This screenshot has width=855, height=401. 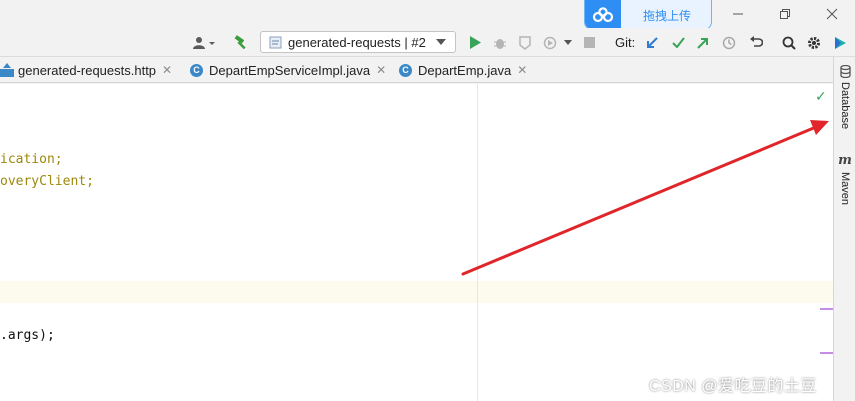 What do you see at coordinates (844, 229) in the screenshot?
I see `right-tool-strip: Database m Maven` at bounding box center [844, 229].